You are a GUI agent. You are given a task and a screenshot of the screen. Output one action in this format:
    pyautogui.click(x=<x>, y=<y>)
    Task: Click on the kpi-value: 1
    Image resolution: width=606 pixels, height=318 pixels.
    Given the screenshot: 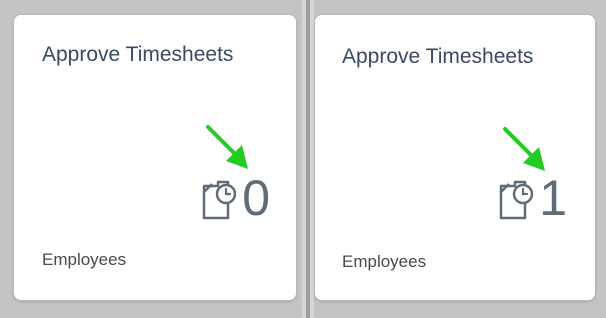 What is the action you would take?
    pyautogui.click(x=553, y=198)
    